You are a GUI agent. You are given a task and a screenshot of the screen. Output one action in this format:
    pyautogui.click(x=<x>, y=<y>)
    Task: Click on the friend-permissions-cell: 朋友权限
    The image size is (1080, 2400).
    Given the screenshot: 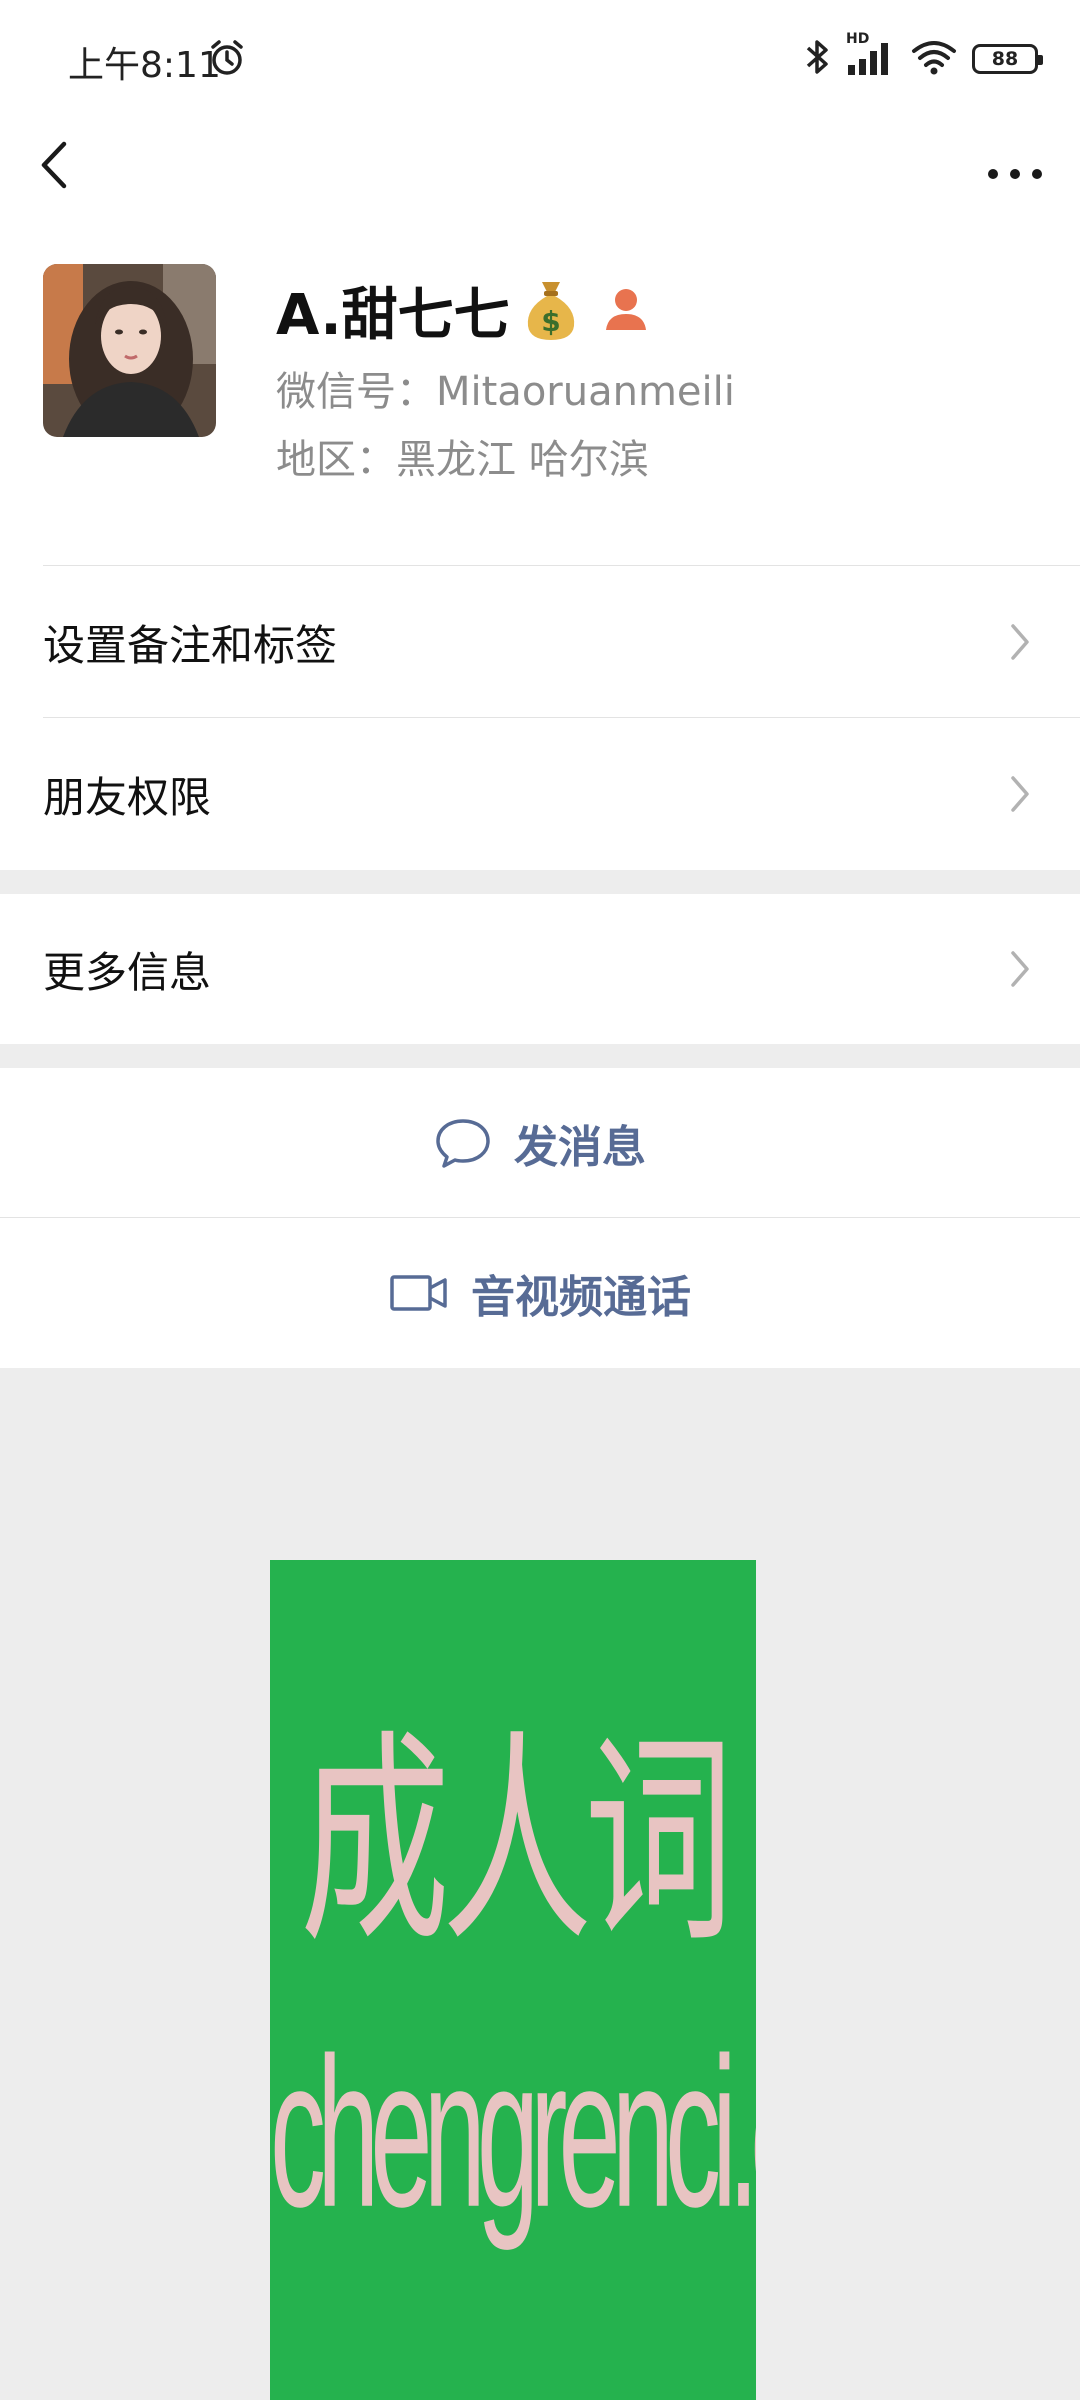 What is the action you would take?
    pyautogui.click(x=540, y=794)
    